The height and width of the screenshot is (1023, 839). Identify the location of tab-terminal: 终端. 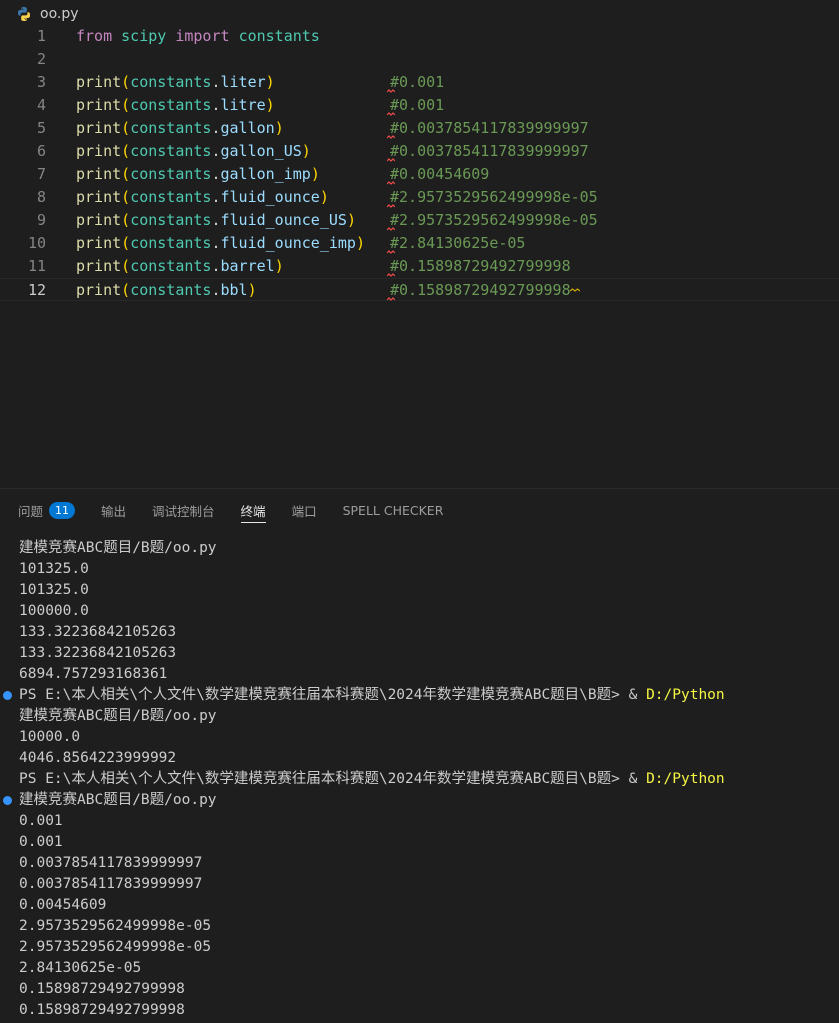
(253, 510).